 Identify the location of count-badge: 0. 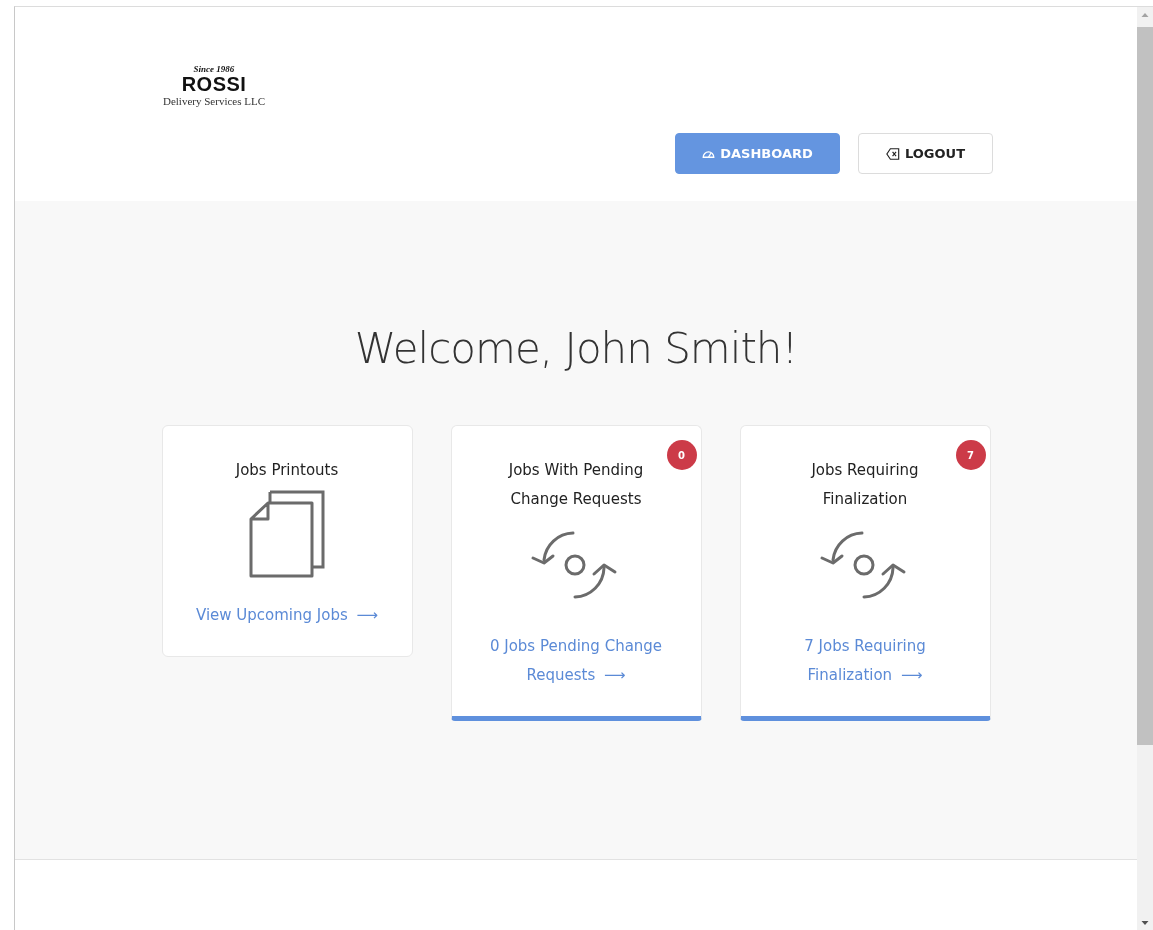
(681, 455).